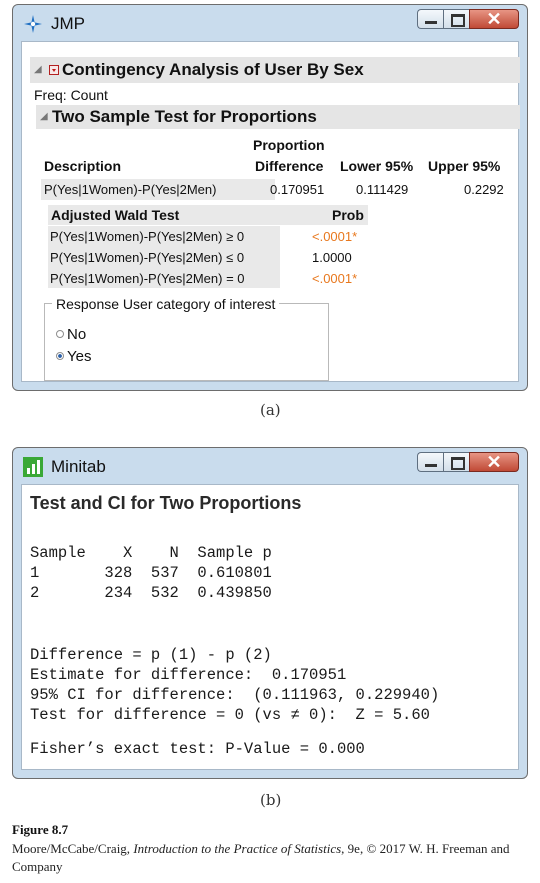  What do you see at coordinates (40, 829) in the screenshot?
I see `figure-label: Figure 8.7` at bounding box center [40, 829].